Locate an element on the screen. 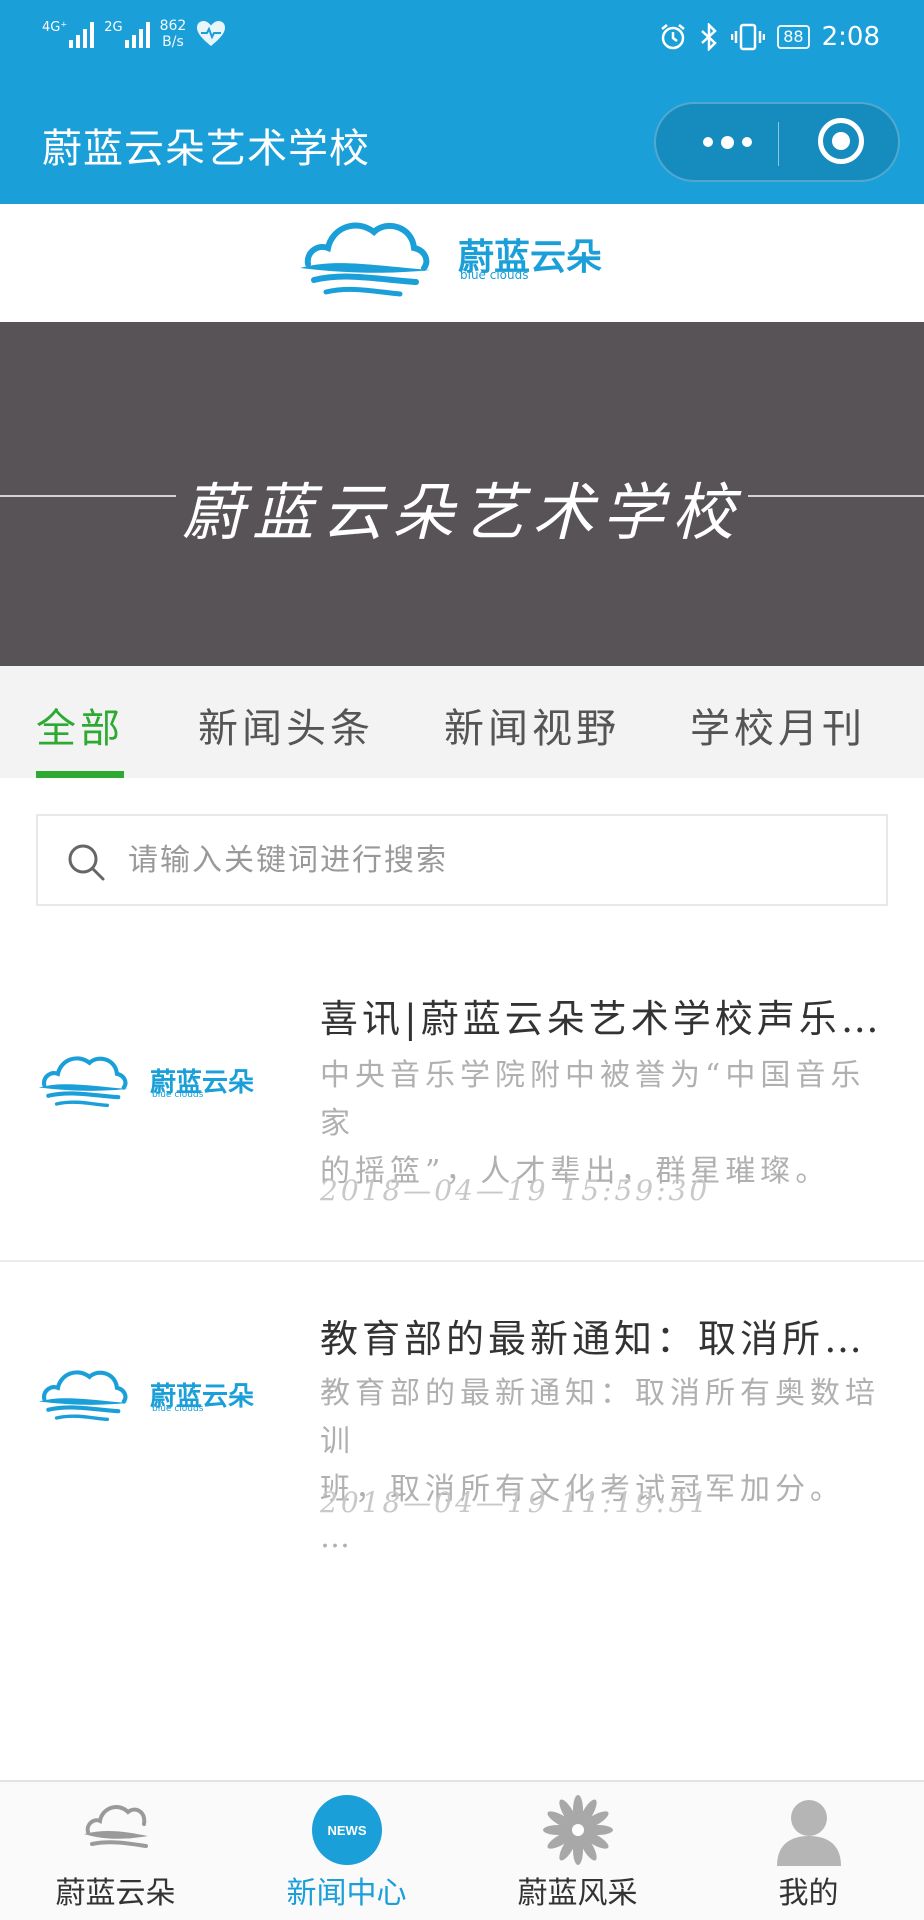  heart-rate-icon is located at coordinates (211, 33).